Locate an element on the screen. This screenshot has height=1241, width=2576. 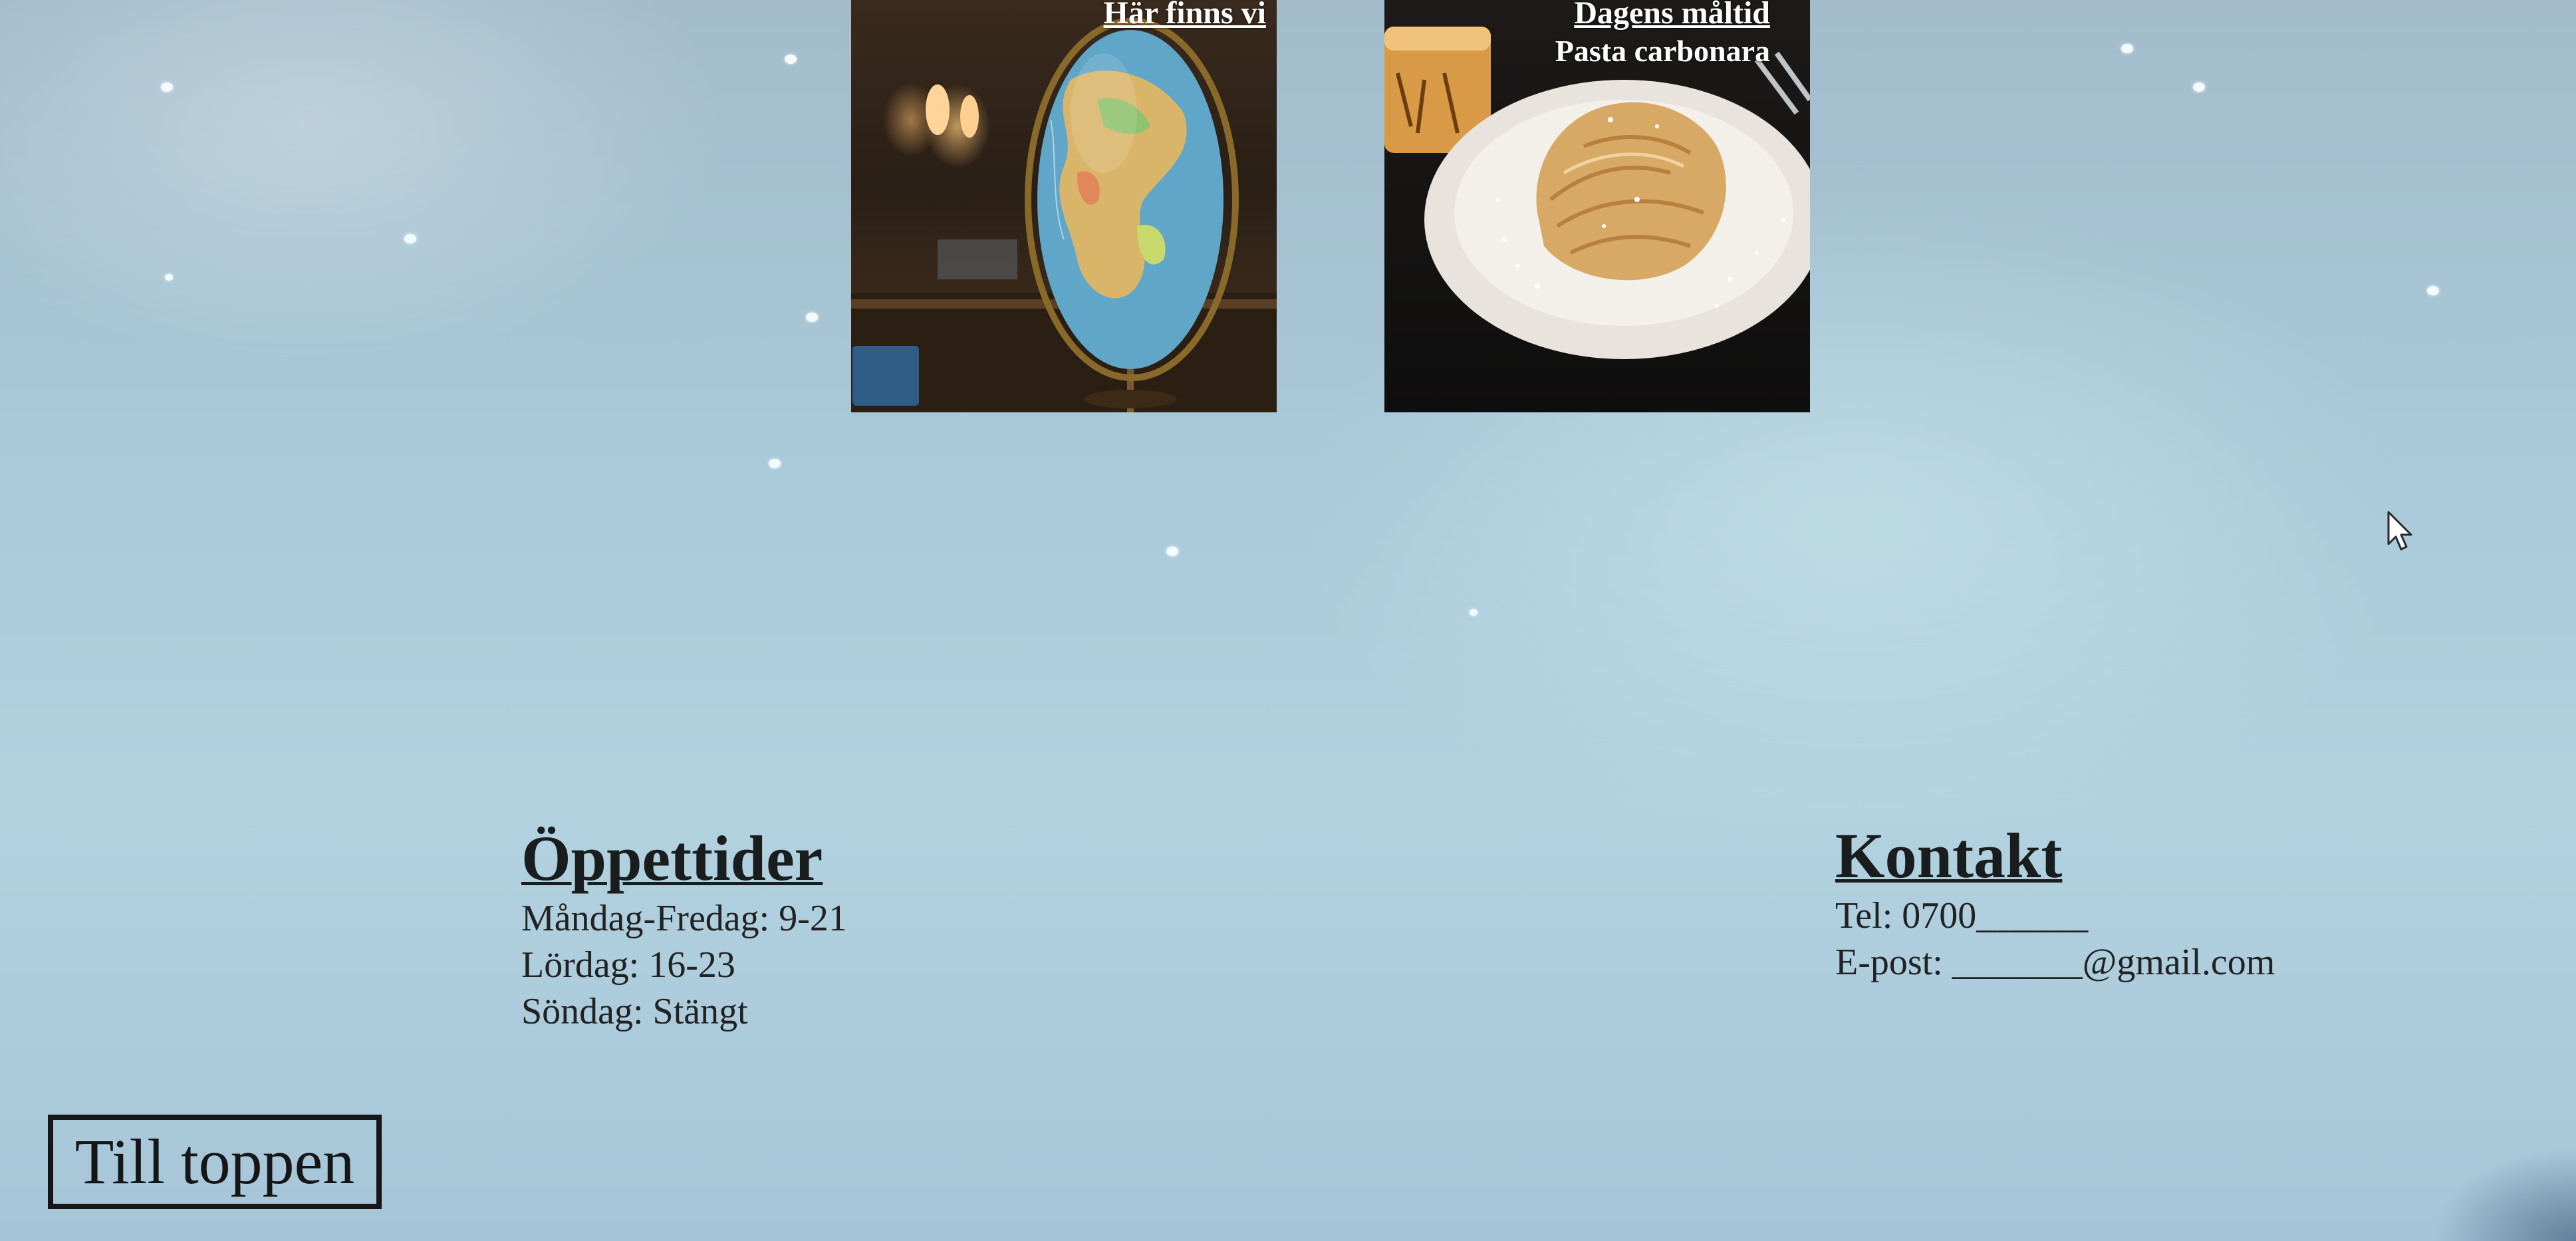
contact-heading: Kontakt is located at coordinates (1949, 855).